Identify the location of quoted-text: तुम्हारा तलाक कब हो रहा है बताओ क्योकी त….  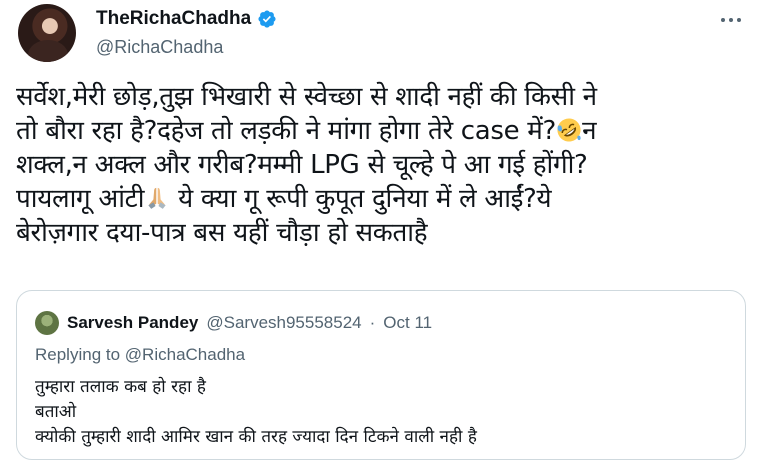
(256, 412).